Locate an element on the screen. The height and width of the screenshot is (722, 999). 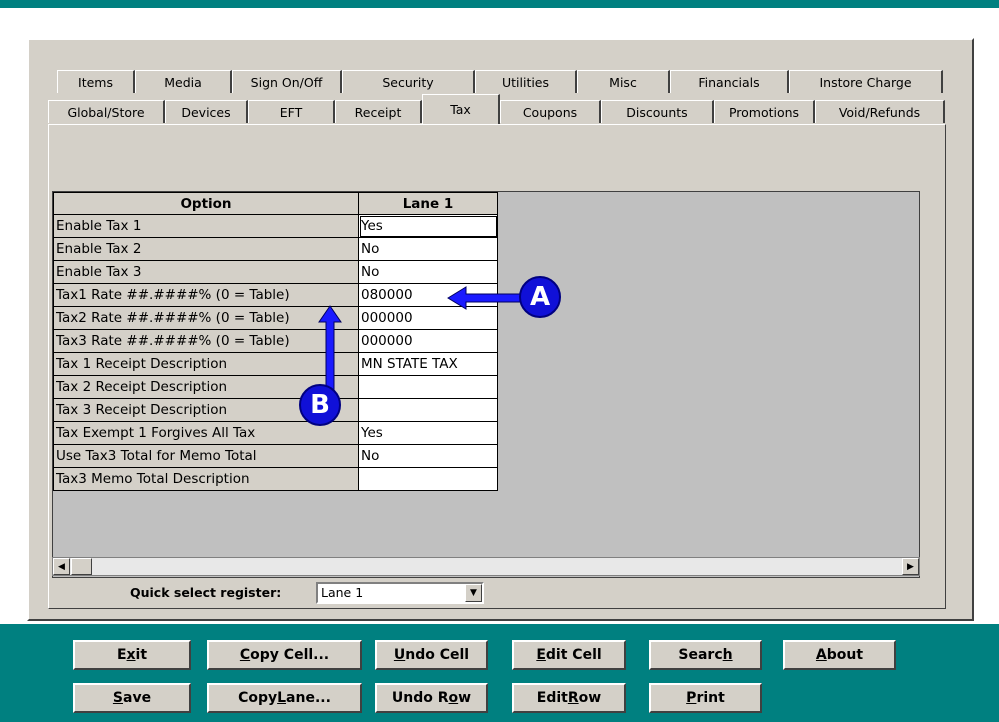
callout-a: A is located at coordinates (540, 297).